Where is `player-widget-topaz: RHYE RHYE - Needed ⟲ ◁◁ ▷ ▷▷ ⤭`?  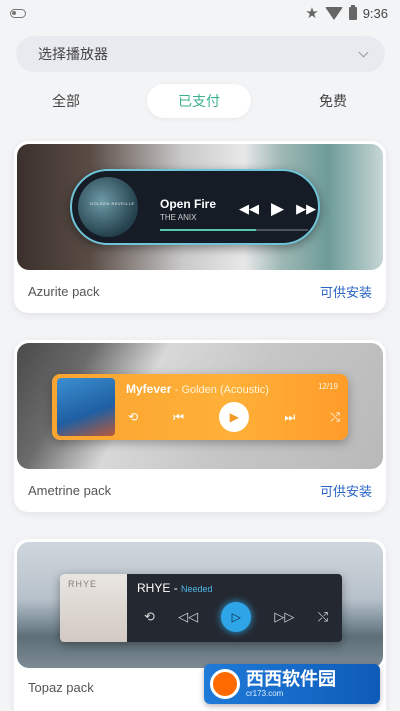
player-widget-topaz: RHYE RHYE - Needed ⟲ ◁◁ ▷ ▷▷ ⤭ is located at coordinates (201, 608).